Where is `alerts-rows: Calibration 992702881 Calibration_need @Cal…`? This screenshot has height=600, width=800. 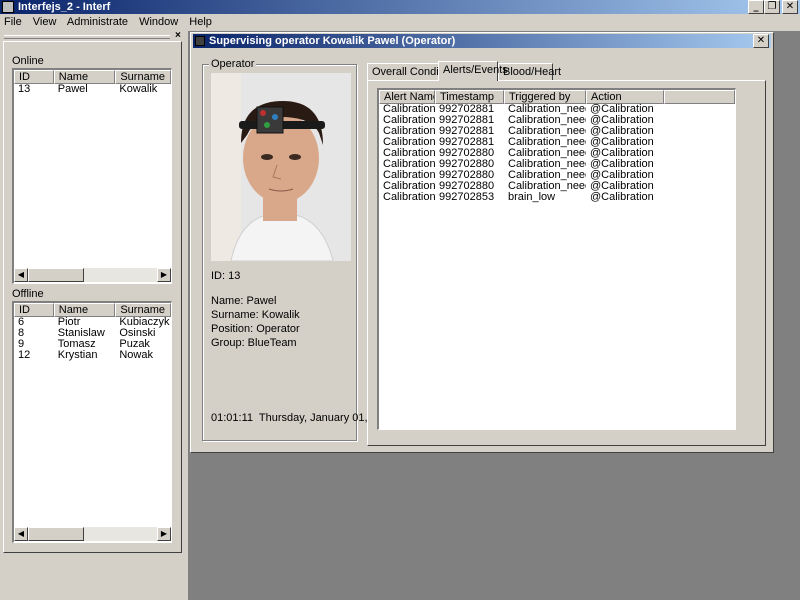
alerts-rows: Calibration 992702881 Calibration_need @Cal… is located at coordinates (557, 153).